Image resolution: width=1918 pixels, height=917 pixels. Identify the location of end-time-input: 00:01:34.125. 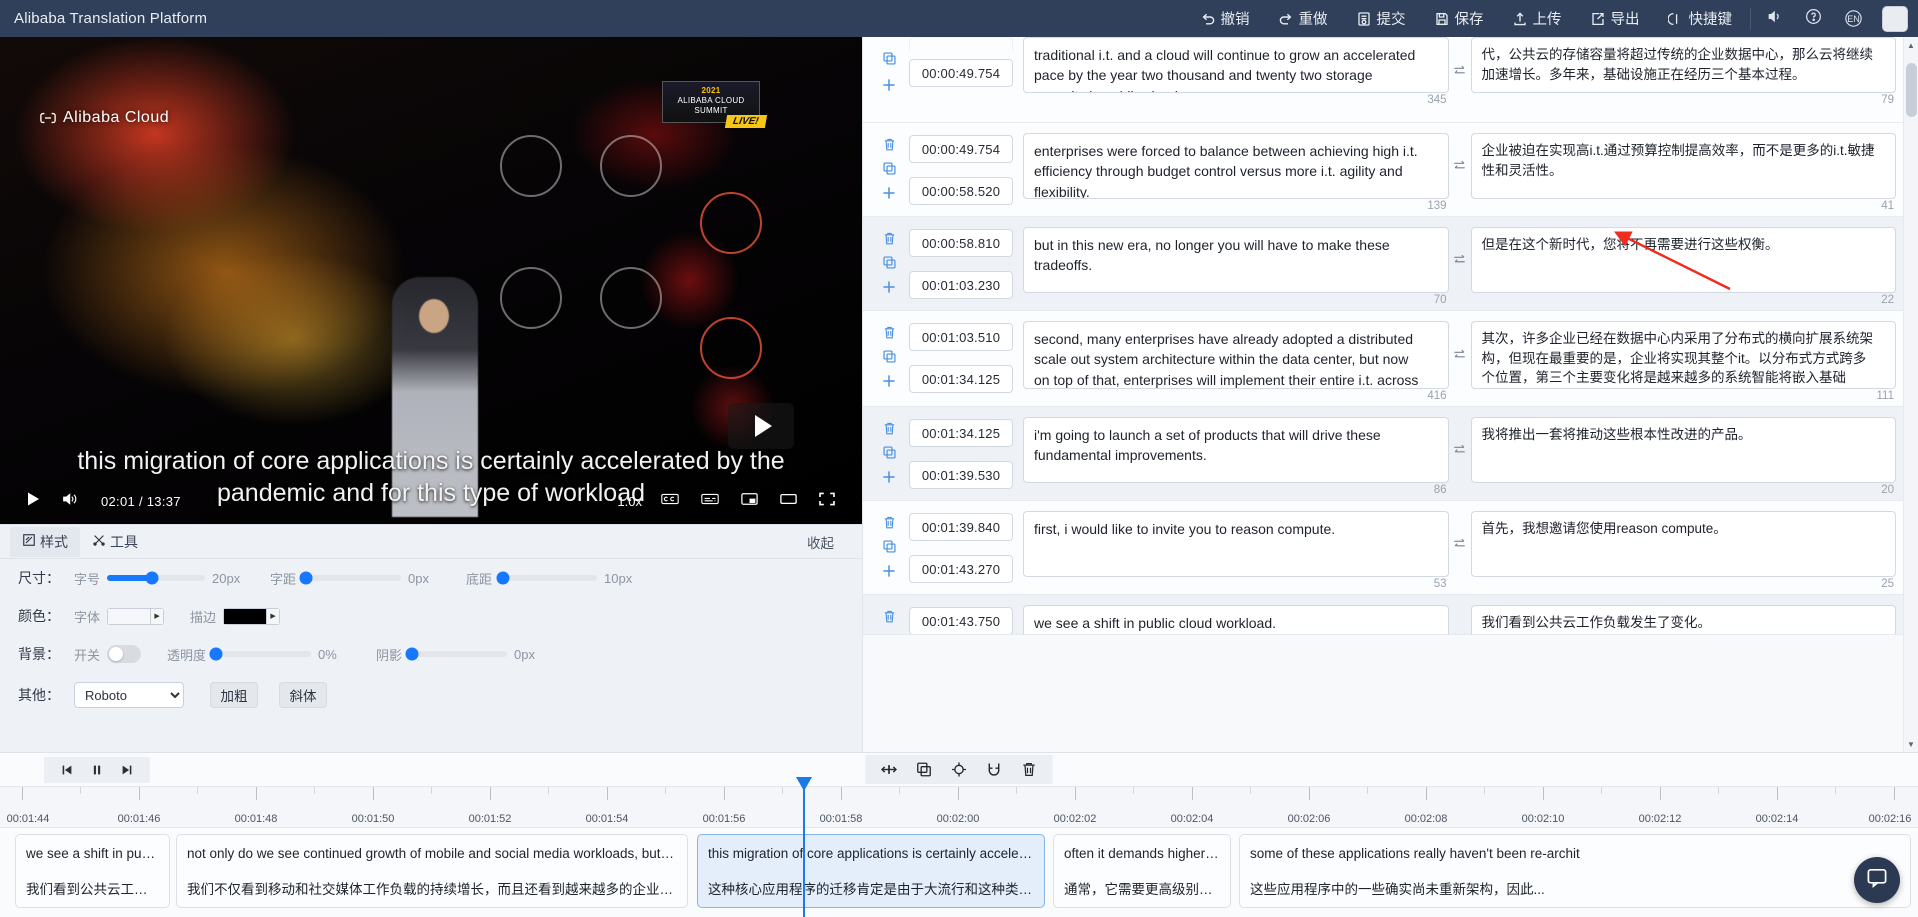
(961, 379).